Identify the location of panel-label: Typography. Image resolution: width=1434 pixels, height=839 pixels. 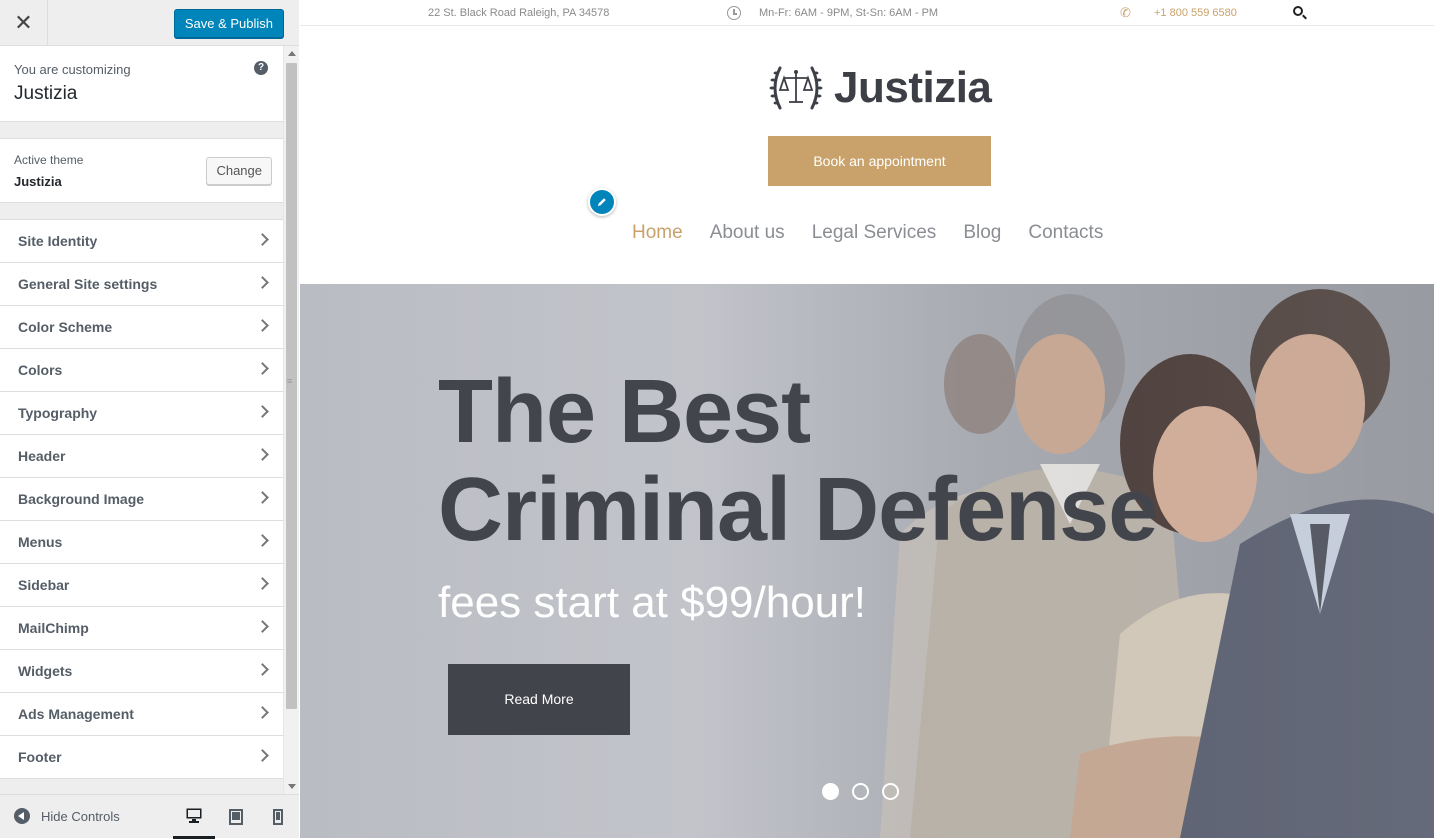
(58, 413).